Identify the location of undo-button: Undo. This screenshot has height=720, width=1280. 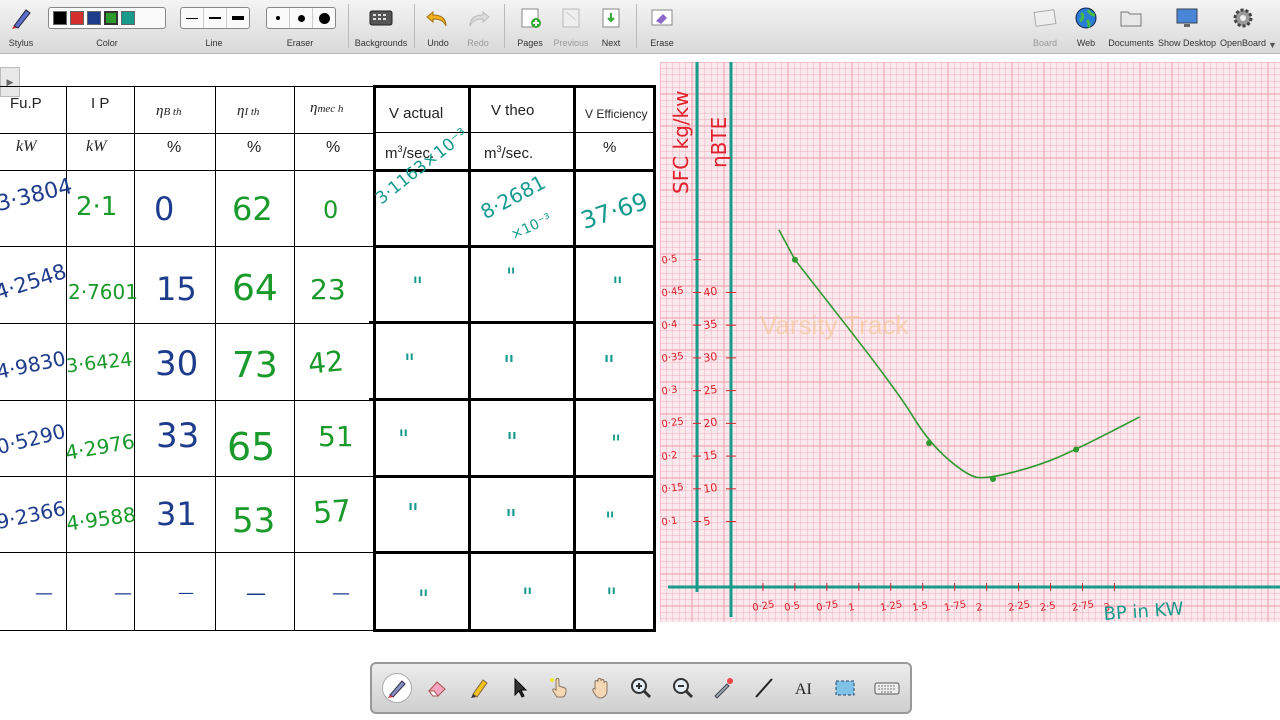
(438, 27).